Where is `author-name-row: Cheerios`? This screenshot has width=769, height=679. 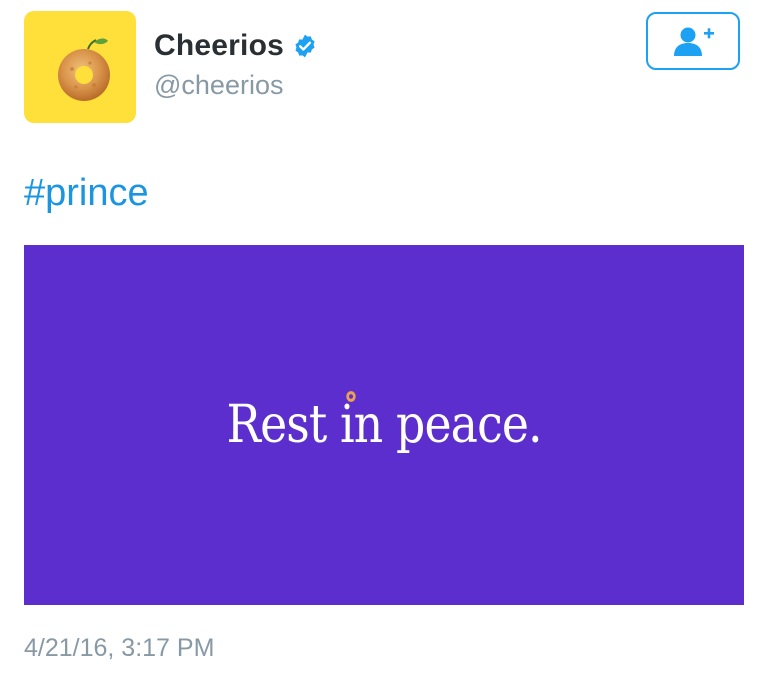
author-name-row: Cheerios is located at coordinates (236, 46).